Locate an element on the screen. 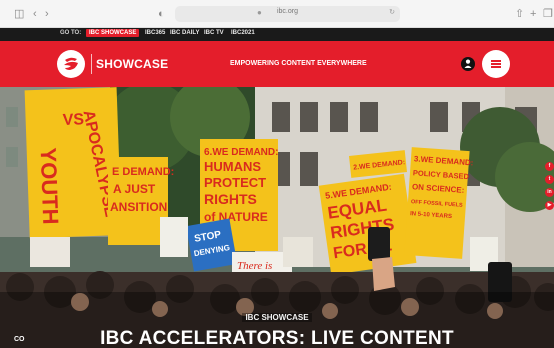 The image size is (554, 348). account-button is located at coordinates (468, 64).